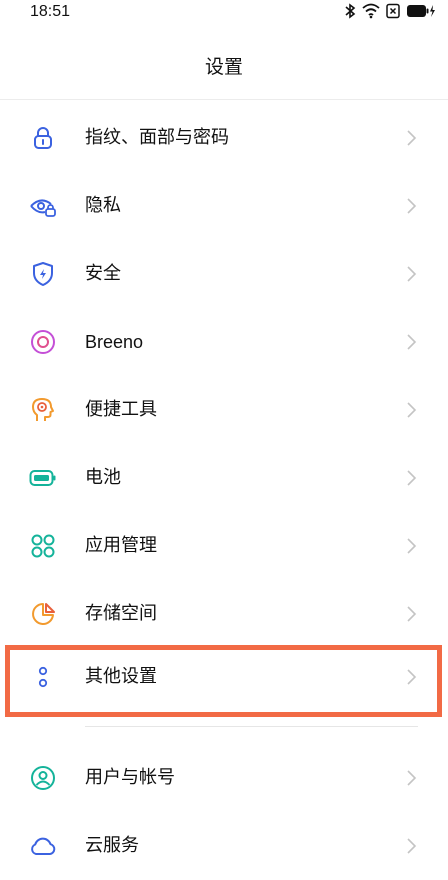 This screenshot has width=448, height=880. I want to click on settings-item-label: 便捷工具, so click(121, 409).